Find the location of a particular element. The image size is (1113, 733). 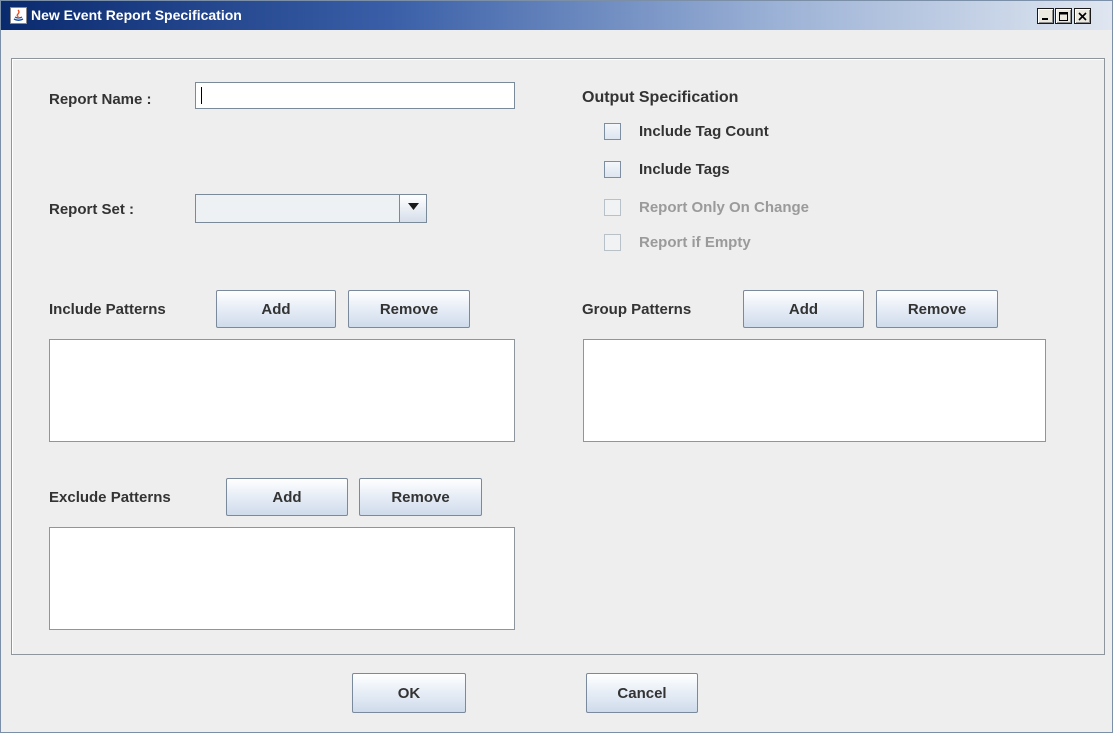

cancel-button: Cancel is located at coordinates (642, 693).